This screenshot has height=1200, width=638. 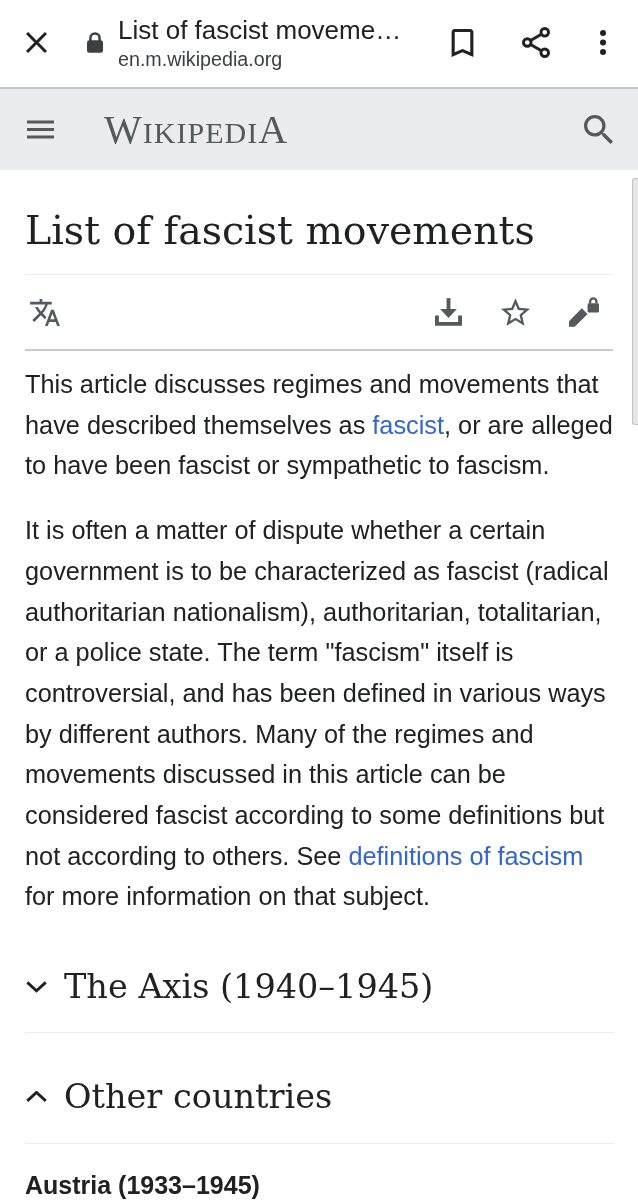 What do you see at coordinates (196, 129) in the screenshot?
I see `wikipedia-wordmark: WIKIPEDIA` at bounding box center [196, 129].